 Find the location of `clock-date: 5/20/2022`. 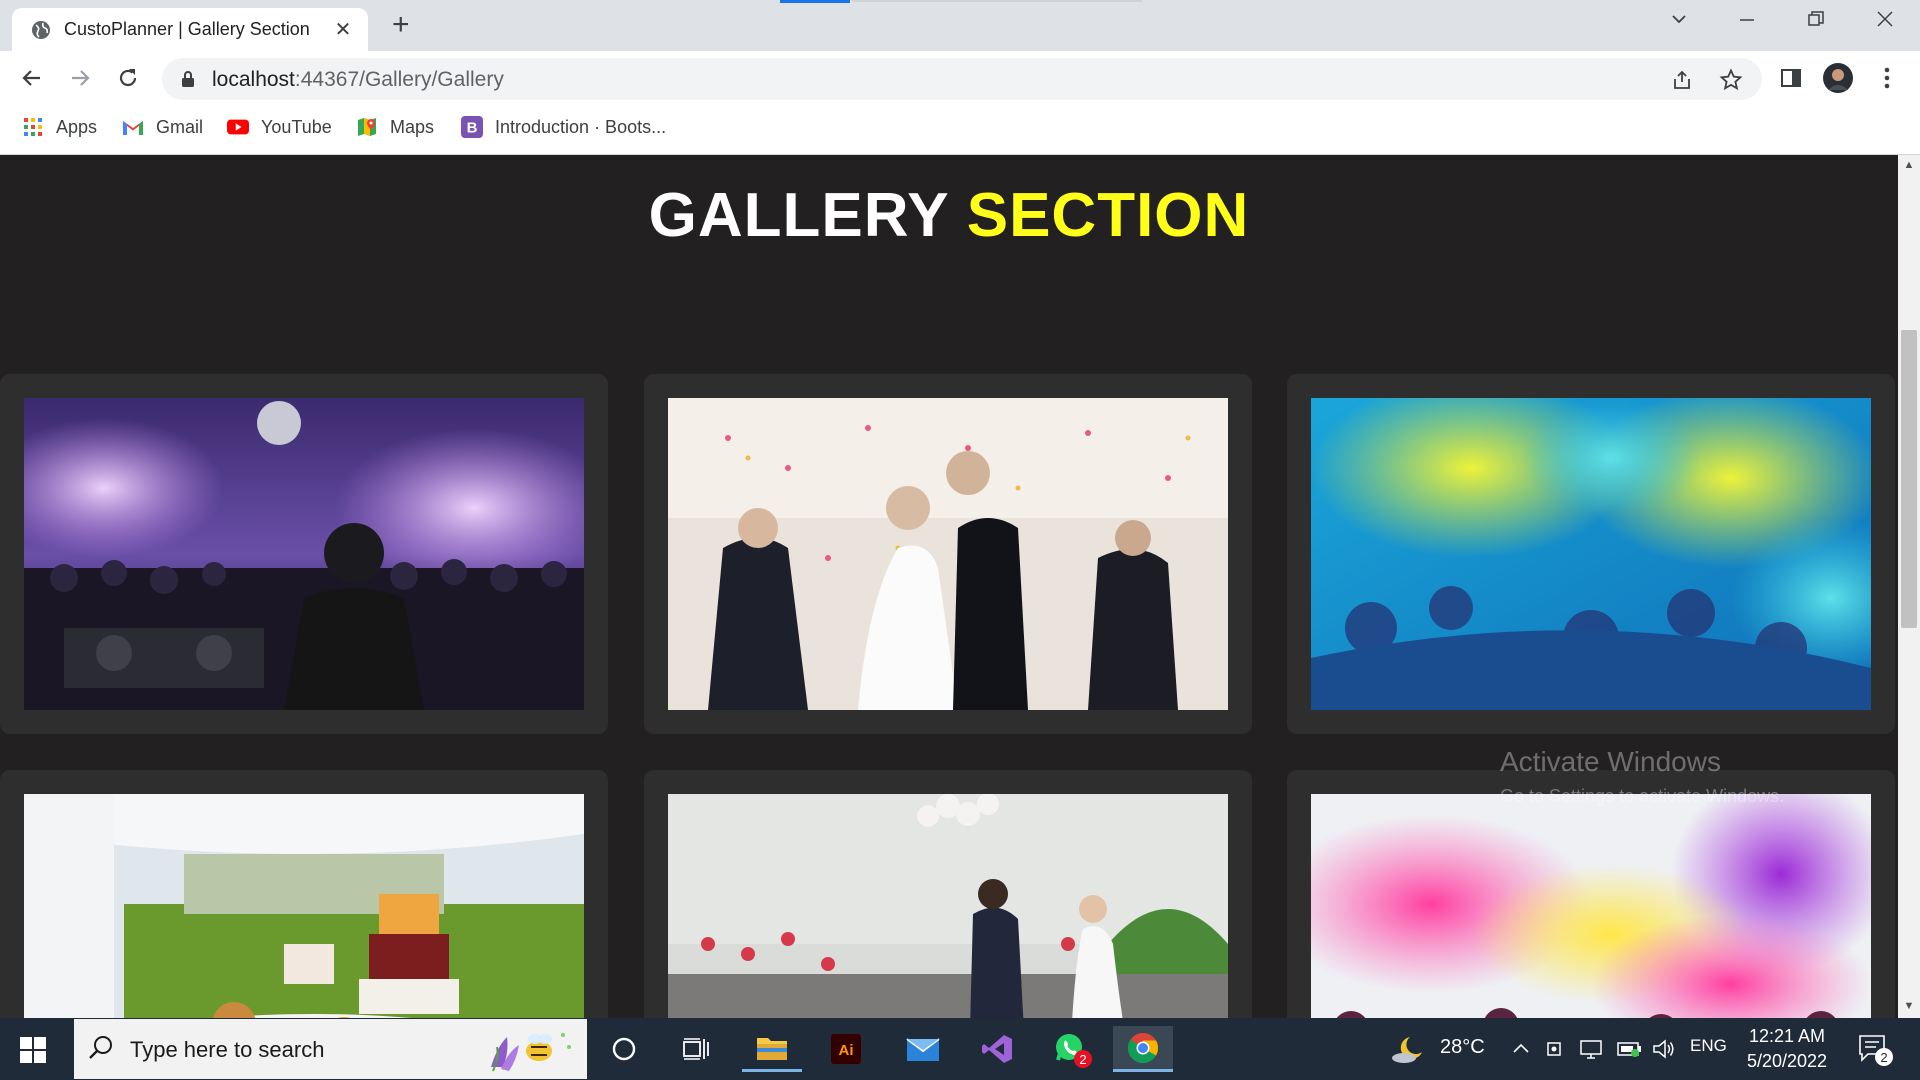

clock-date: 5/20/2022 is located at coordinates (1787, 1061).